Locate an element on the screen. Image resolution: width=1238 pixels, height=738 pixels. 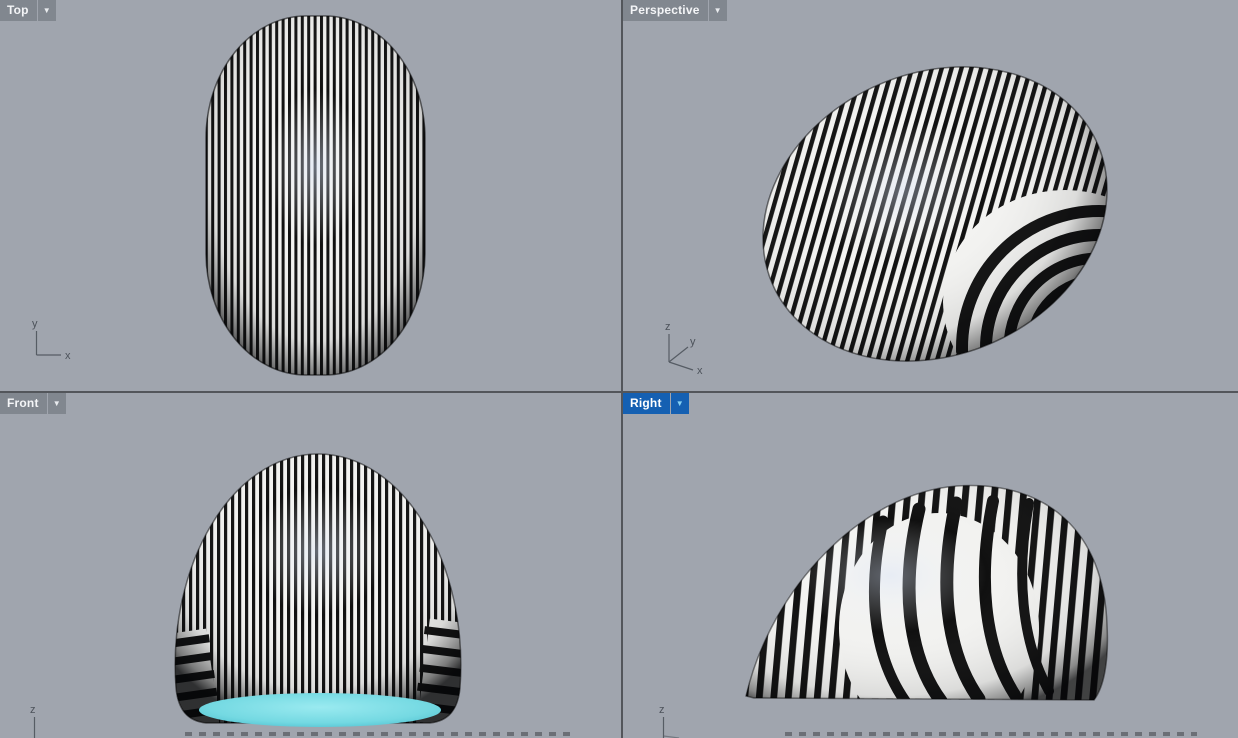
viewport-title-bar: Front ▼ is located at coordinates (33, 403).